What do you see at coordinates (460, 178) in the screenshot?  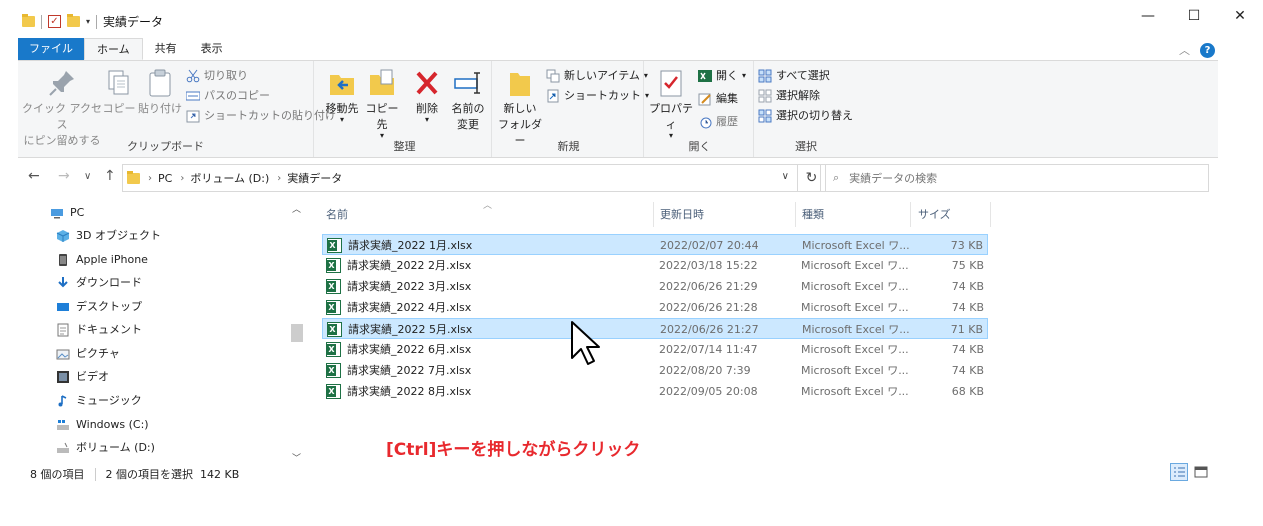 I see `address-bar: › PC › ボリューム (D:) › 実績データ ∨` at bounding box center [460, 178].